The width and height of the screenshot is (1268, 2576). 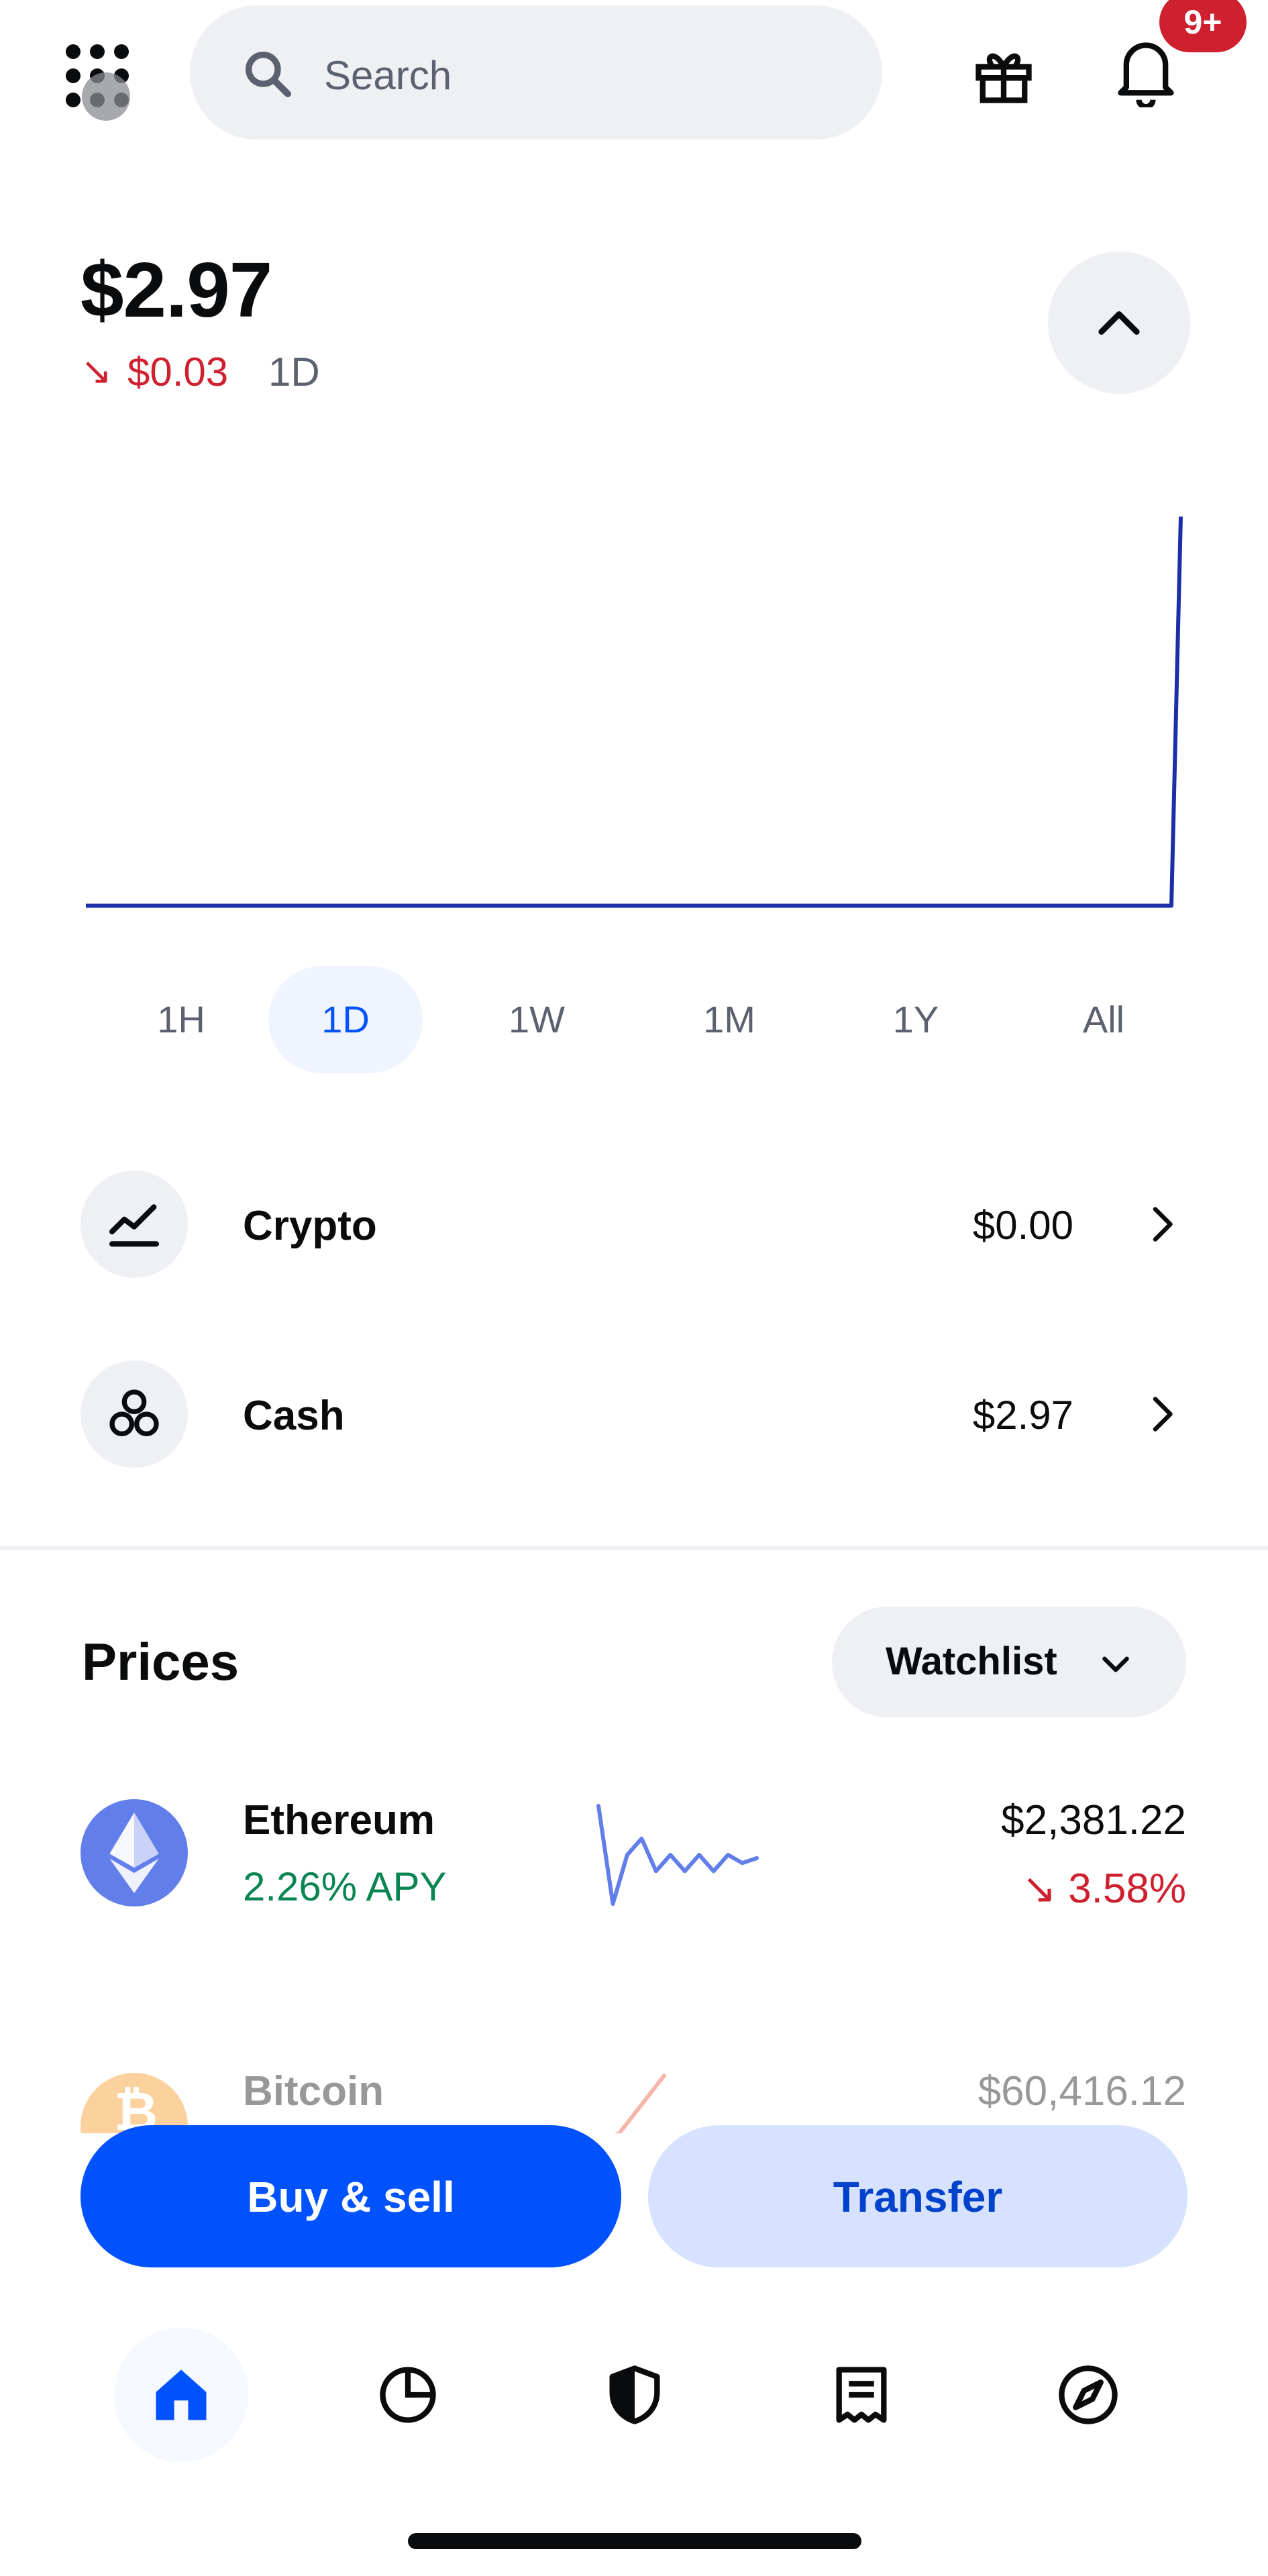 I want to click on section-divider, so click(x=634, y=1548).